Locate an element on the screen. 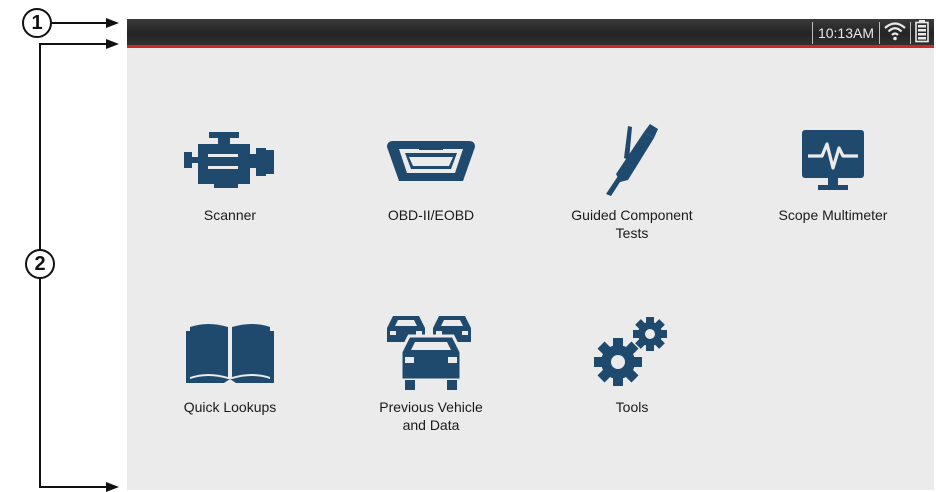 The image size is (936, 492). callout-2-bracket-lower is located at coordinates (40, 382).